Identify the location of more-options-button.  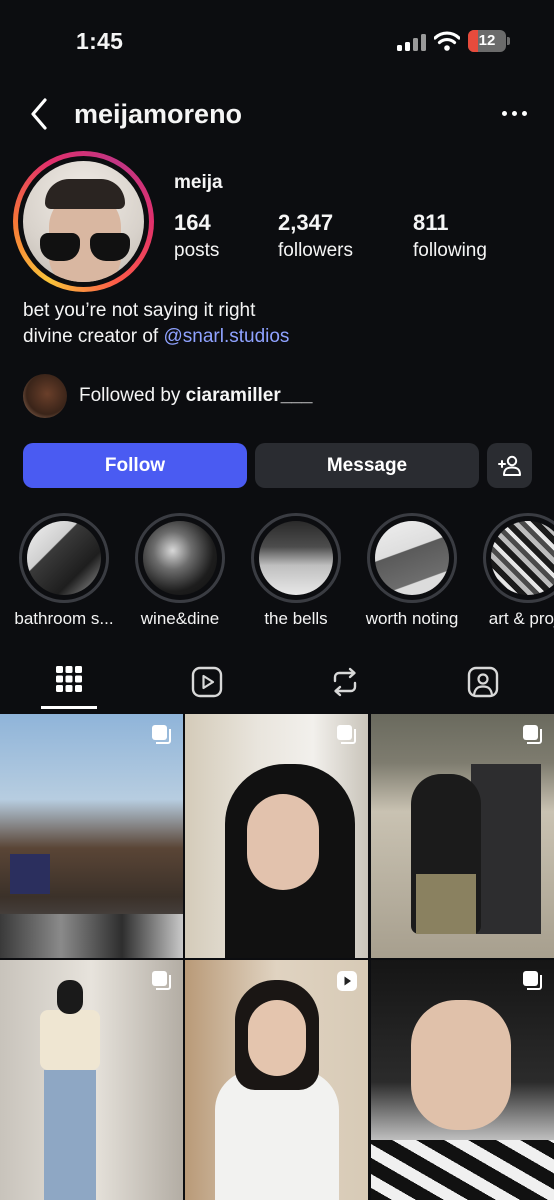
(515, 114).